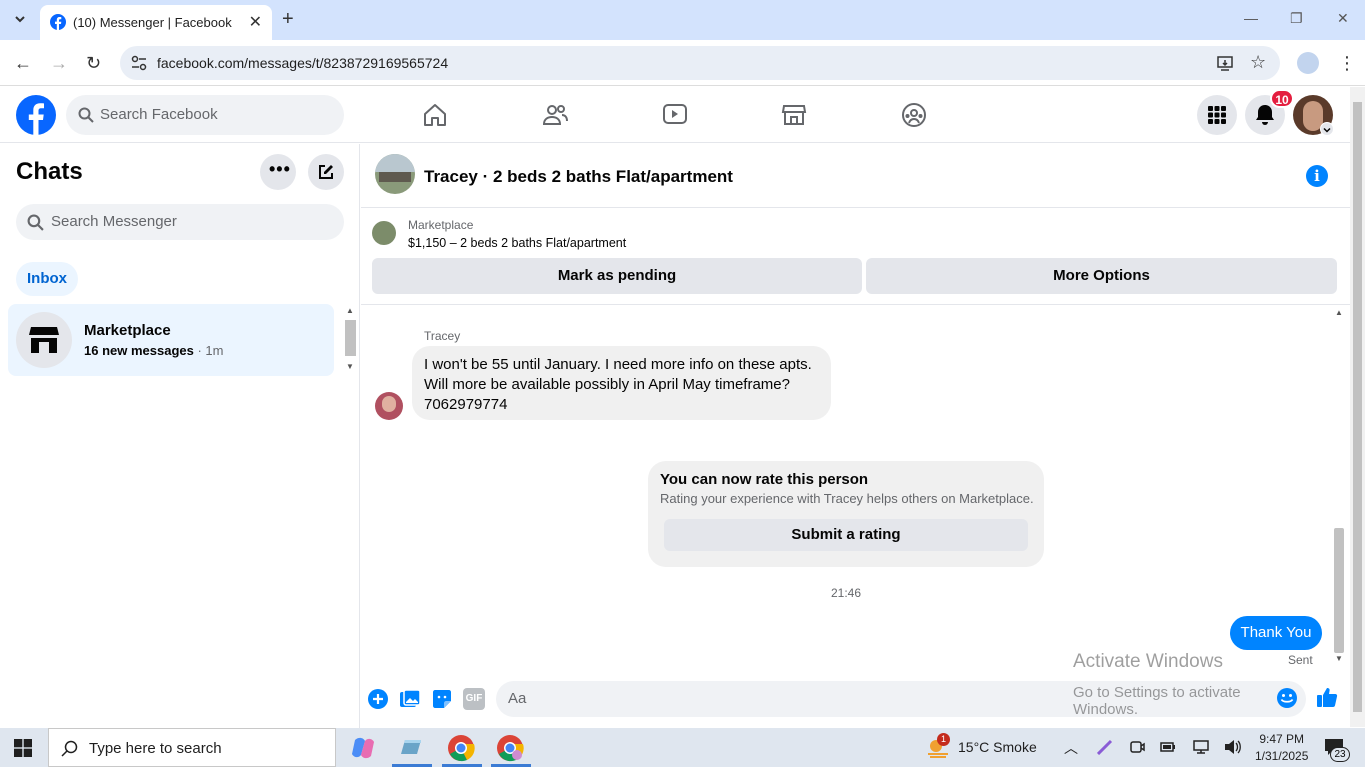 The image size is (1365, 767). I want to click on plus-actions-icon, so click(378, 699).